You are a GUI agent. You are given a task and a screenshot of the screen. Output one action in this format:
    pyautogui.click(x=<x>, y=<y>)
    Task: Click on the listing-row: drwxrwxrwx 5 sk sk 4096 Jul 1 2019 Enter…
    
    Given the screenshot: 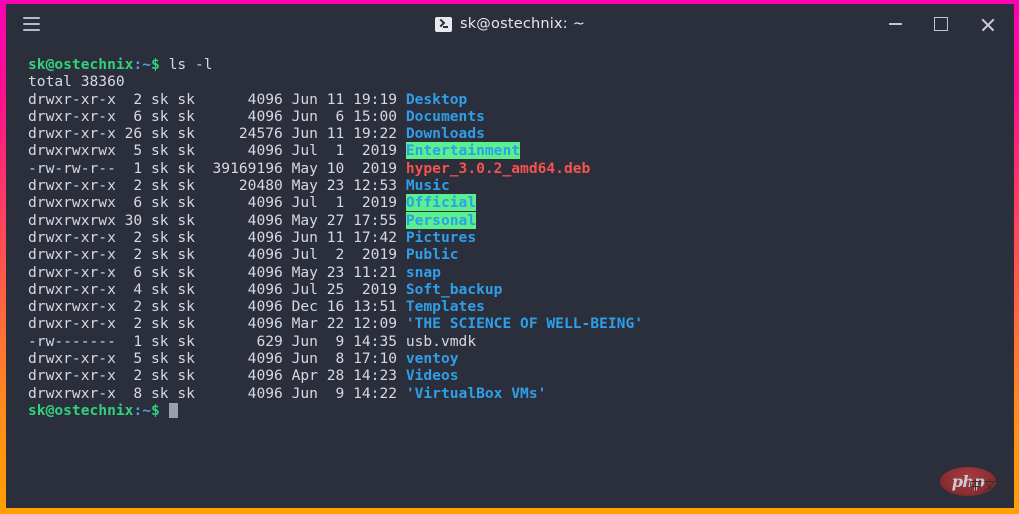 What is the action you would take?
    pyautogui.click(x=274, y=151)
    